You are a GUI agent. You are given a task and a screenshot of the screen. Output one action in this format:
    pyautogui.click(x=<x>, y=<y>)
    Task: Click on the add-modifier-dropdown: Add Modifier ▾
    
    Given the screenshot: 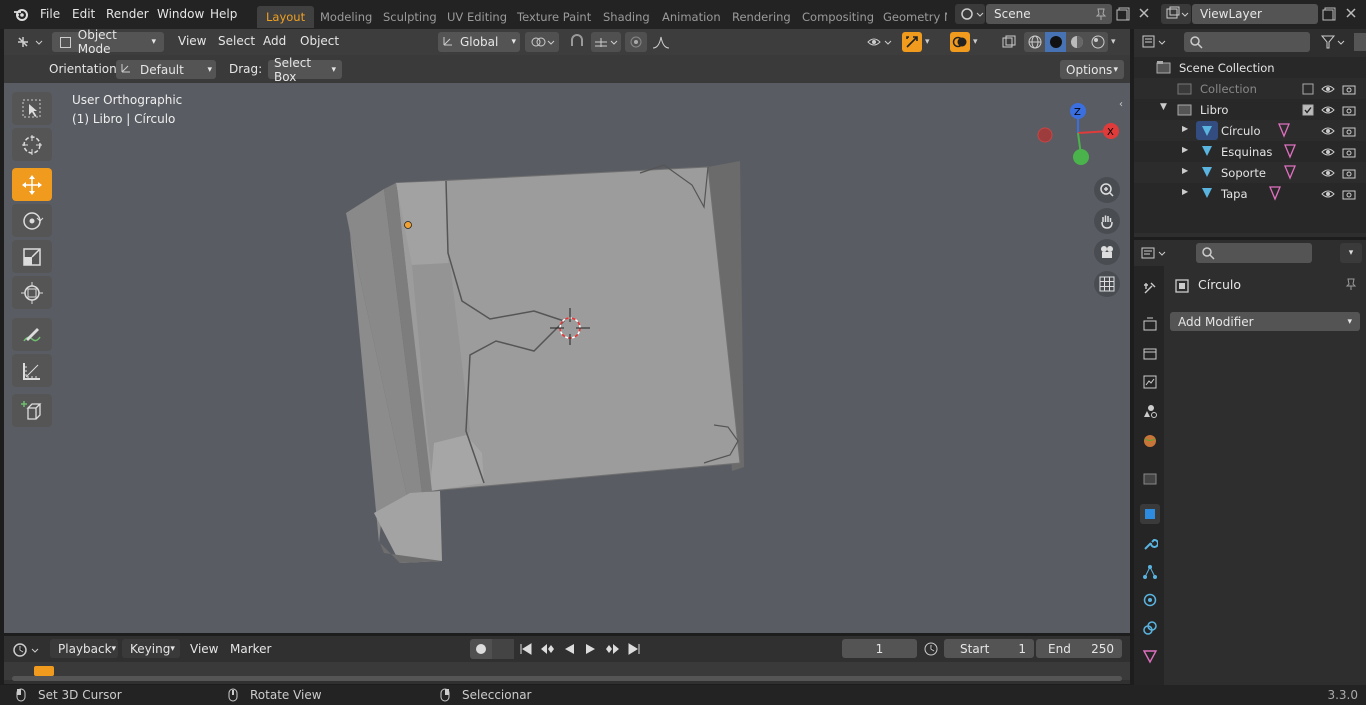 What is the action you would take?
    pyautogui.click(x=1265, y=321)
    